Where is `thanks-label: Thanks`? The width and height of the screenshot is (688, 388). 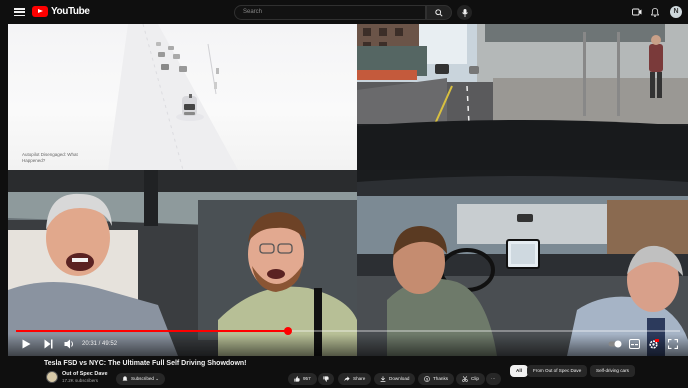 thanks-label: Thanks is located at coordinates (441, 378).